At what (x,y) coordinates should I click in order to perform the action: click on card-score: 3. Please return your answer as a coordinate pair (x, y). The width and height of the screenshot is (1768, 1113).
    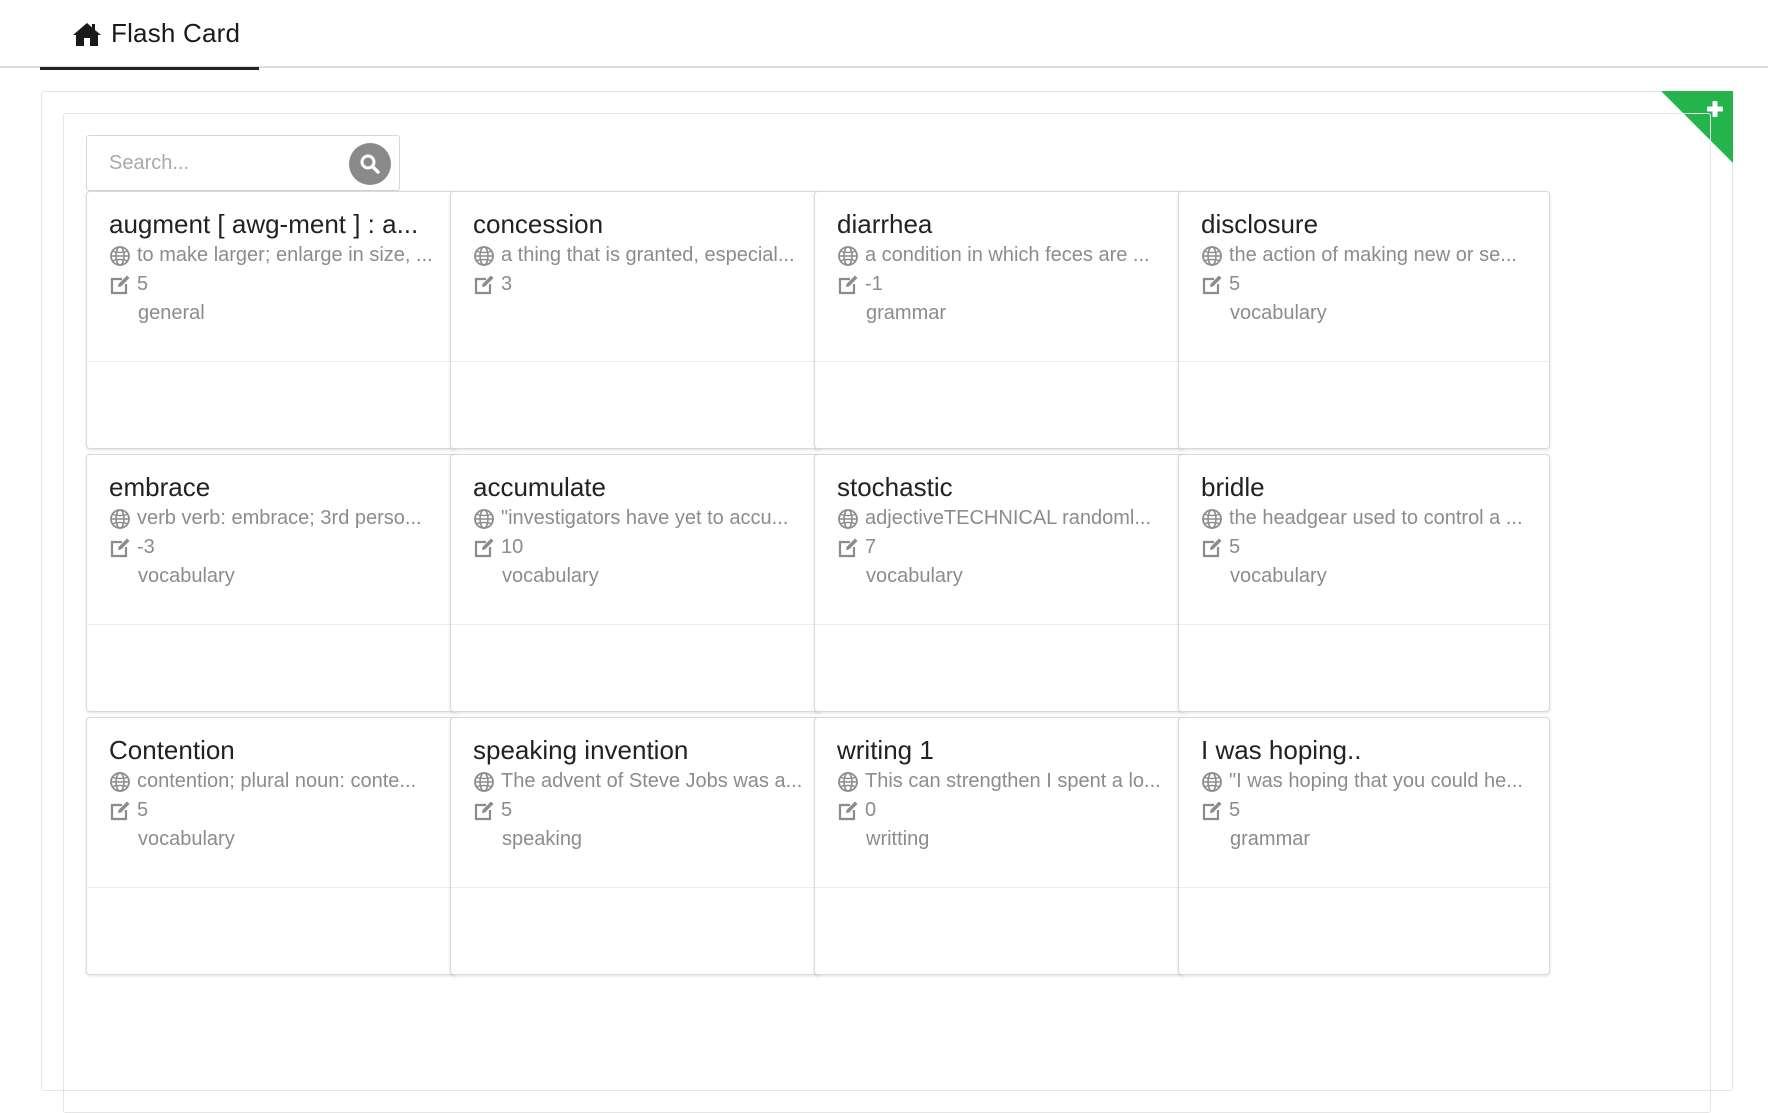
    Looking at the image, I should click on (507, 284).